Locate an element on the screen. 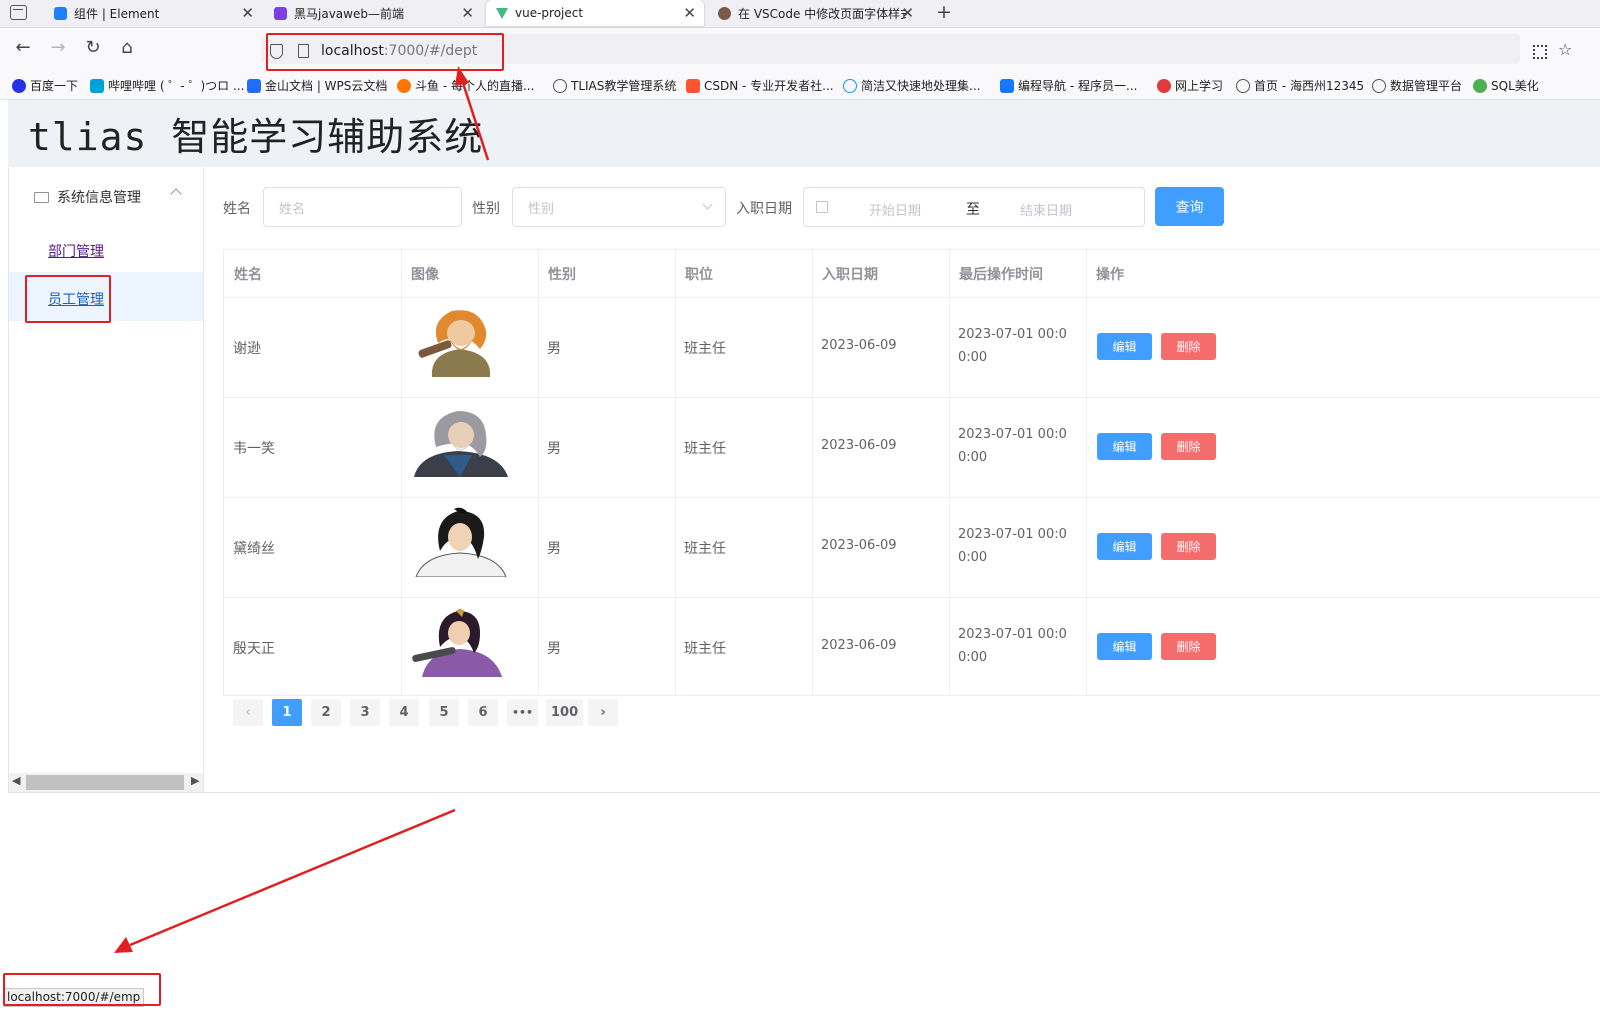 Image resolution: width=1600 pixels, height=1029 pixels. tab-element: 组件 | Element ✕ is located at coordinates (153, 13).